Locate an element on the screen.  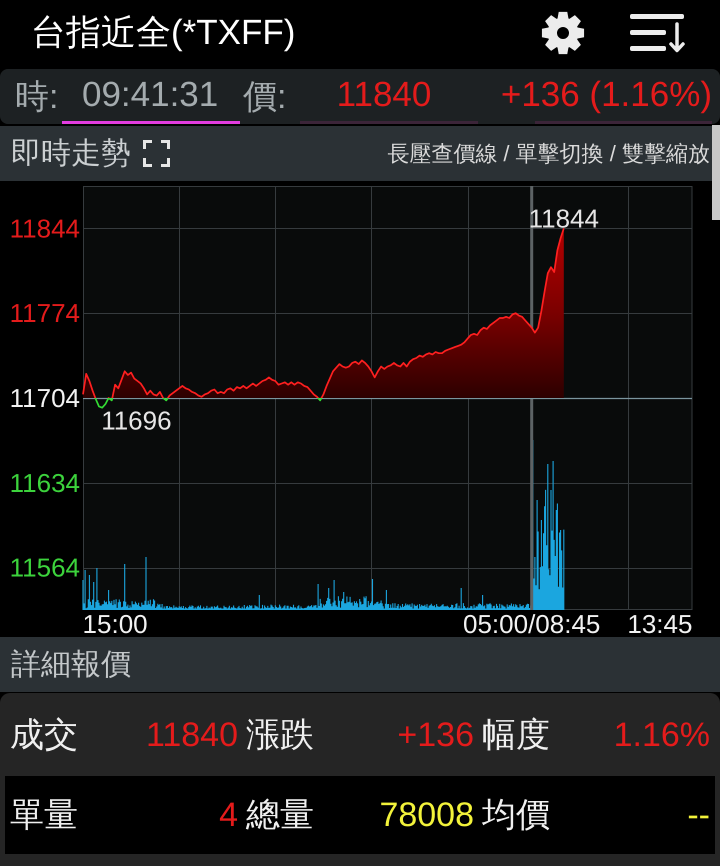
field-label: 均價 is located at coordinates (516, 815).